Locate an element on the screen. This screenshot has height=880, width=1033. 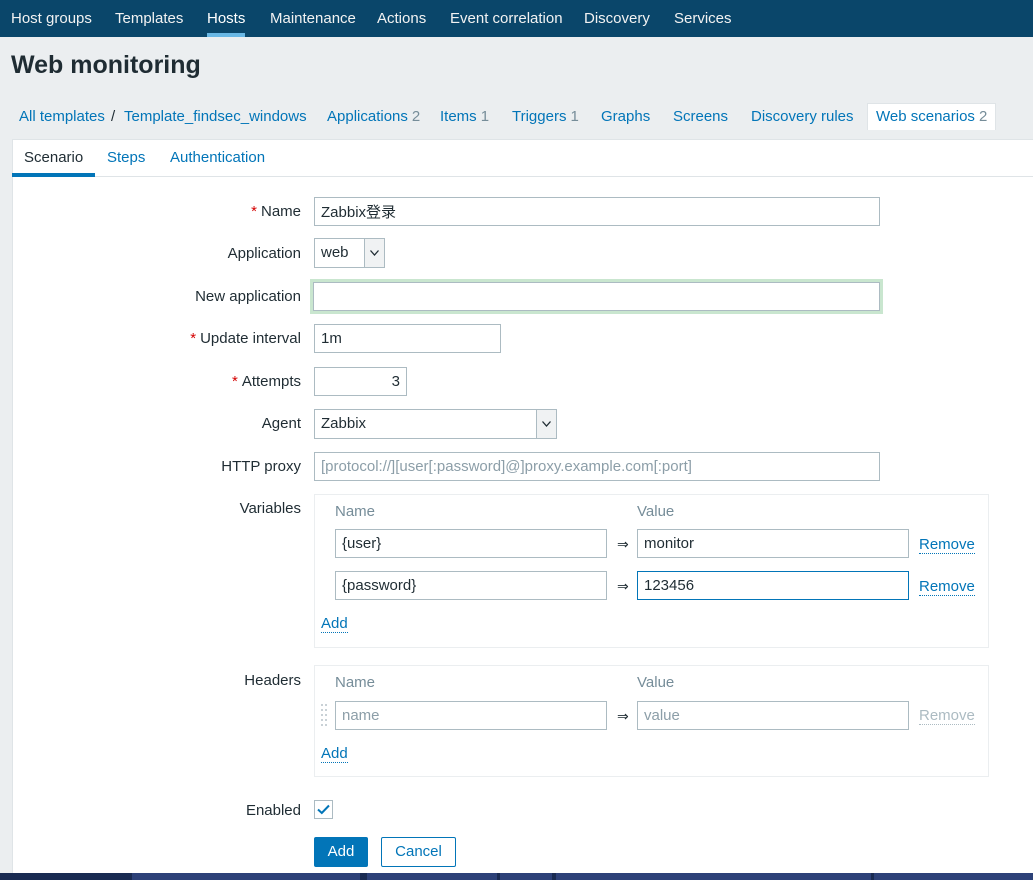
nav-event-correlation: Event correlation is located at coordinates (506, 18).